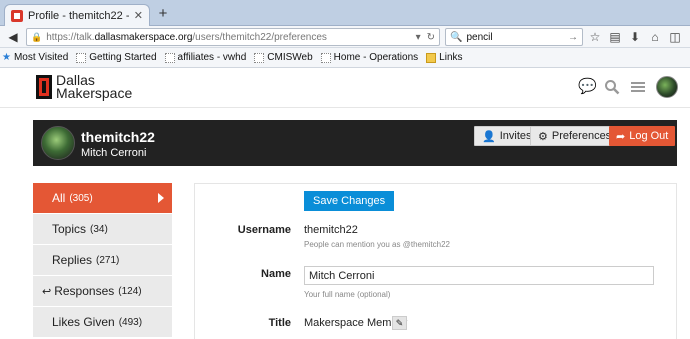  I want to click on name-field, so click(479, 275).